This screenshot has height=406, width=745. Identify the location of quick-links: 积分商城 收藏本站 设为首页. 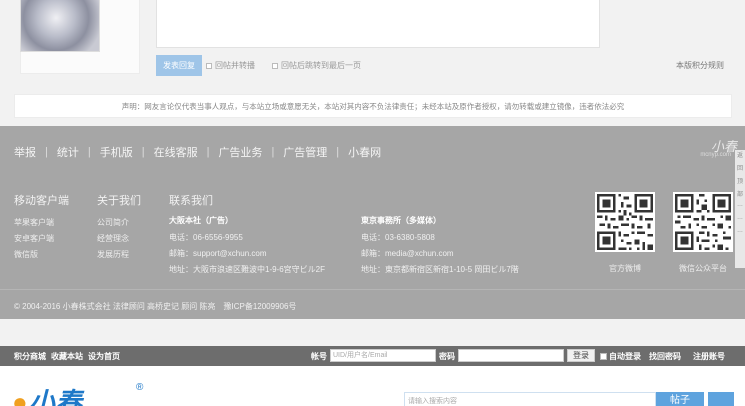
(67, 356).